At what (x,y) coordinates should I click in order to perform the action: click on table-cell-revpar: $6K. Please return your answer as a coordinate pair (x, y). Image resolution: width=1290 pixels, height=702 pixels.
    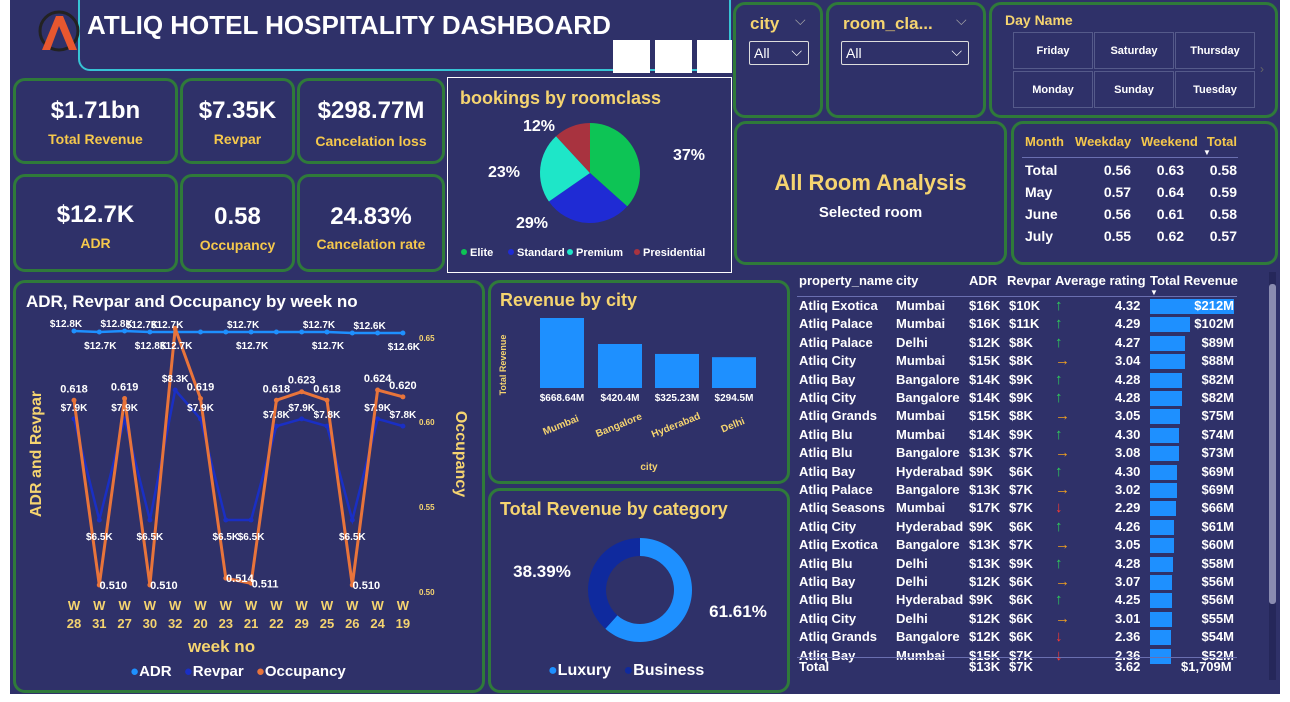
    Looking at the image, I should click on (1021, 637).